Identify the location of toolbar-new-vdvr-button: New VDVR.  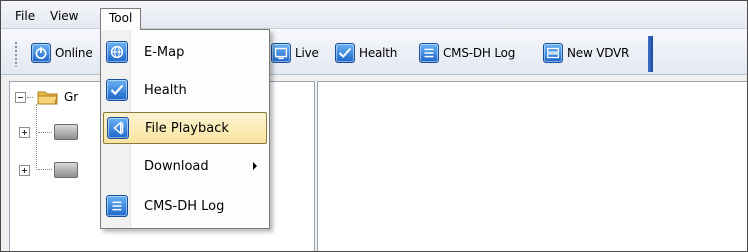
(586, 53).